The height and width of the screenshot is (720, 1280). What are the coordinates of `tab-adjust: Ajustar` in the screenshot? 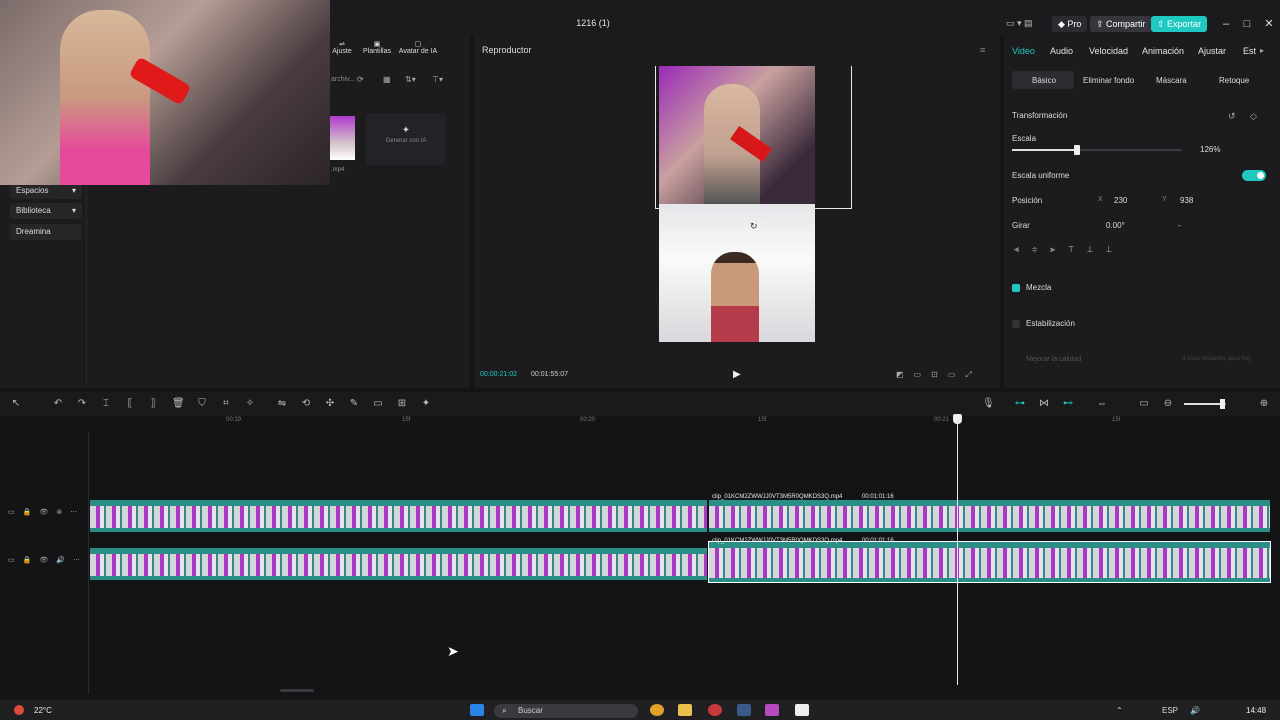 It's located at (1212, 51).